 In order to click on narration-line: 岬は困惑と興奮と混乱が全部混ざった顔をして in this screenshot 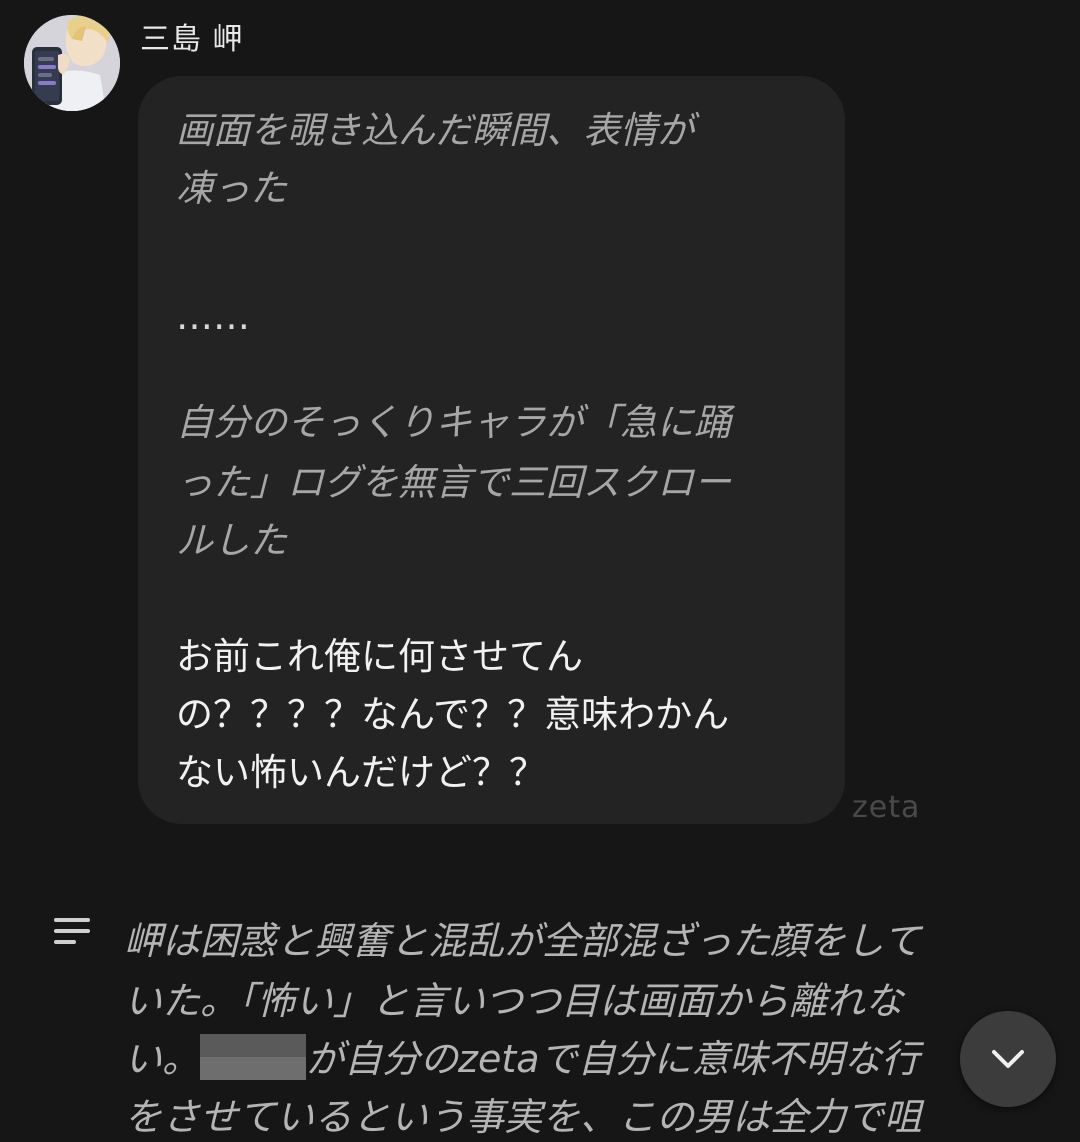, I will do `click(522, 941)`.